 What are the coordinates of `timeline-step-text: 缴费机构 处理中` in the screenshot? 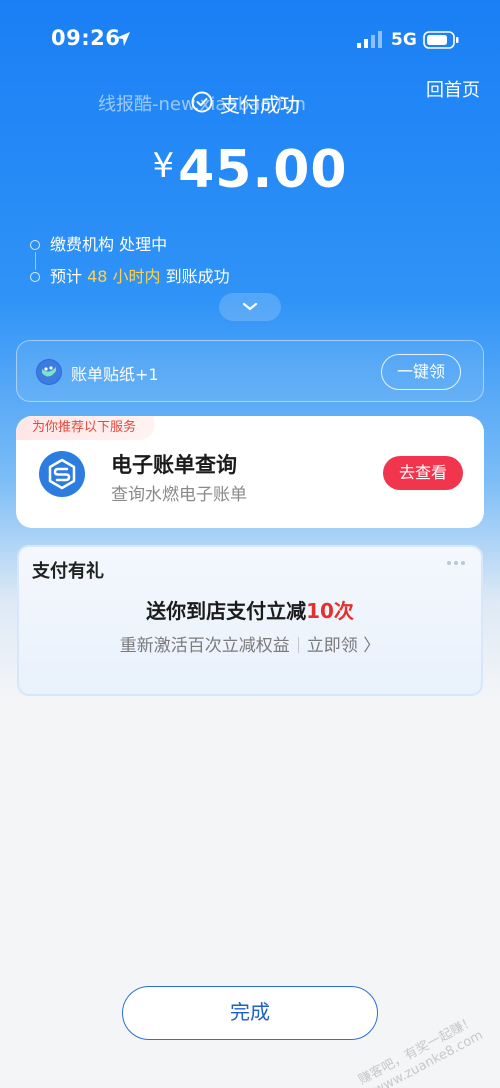 It's located at (109, 244).